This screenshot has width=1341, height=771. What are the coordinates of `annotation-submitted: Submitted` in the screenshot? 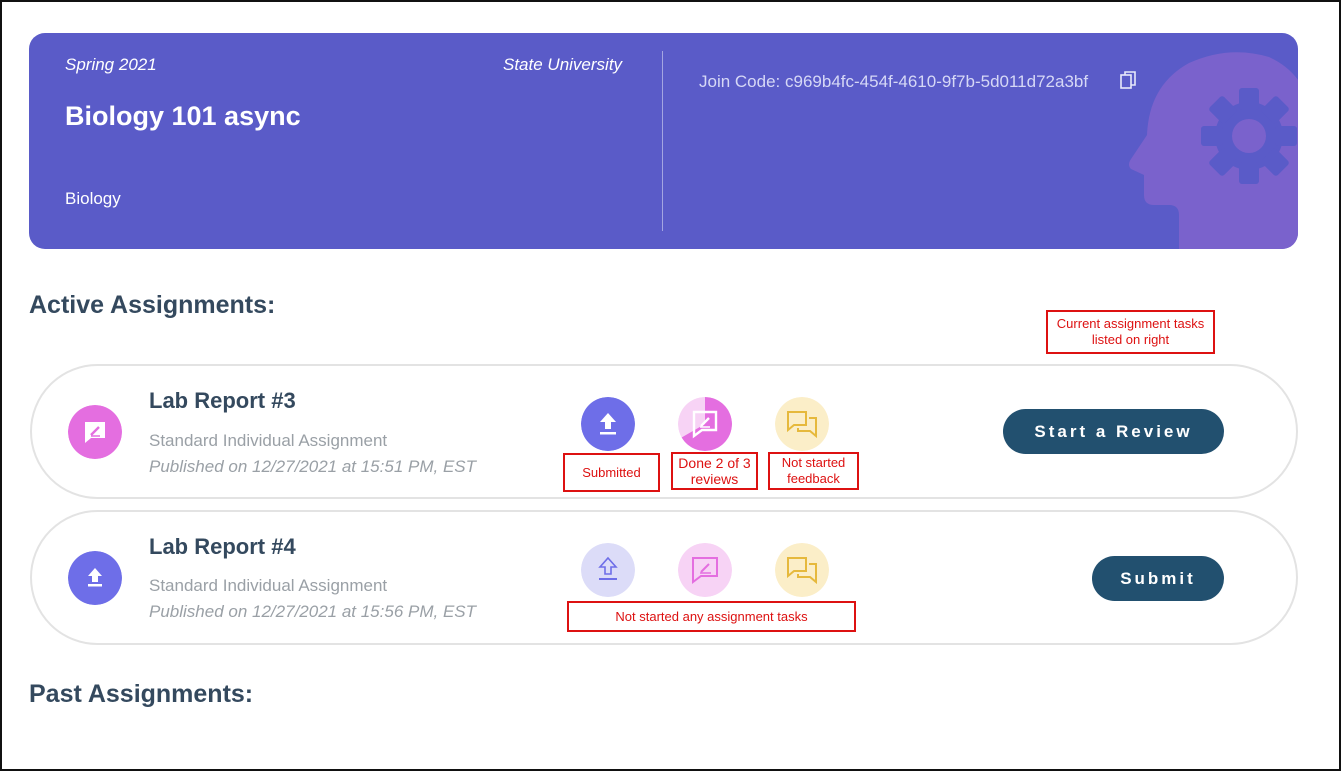 It's located at (611, 472).